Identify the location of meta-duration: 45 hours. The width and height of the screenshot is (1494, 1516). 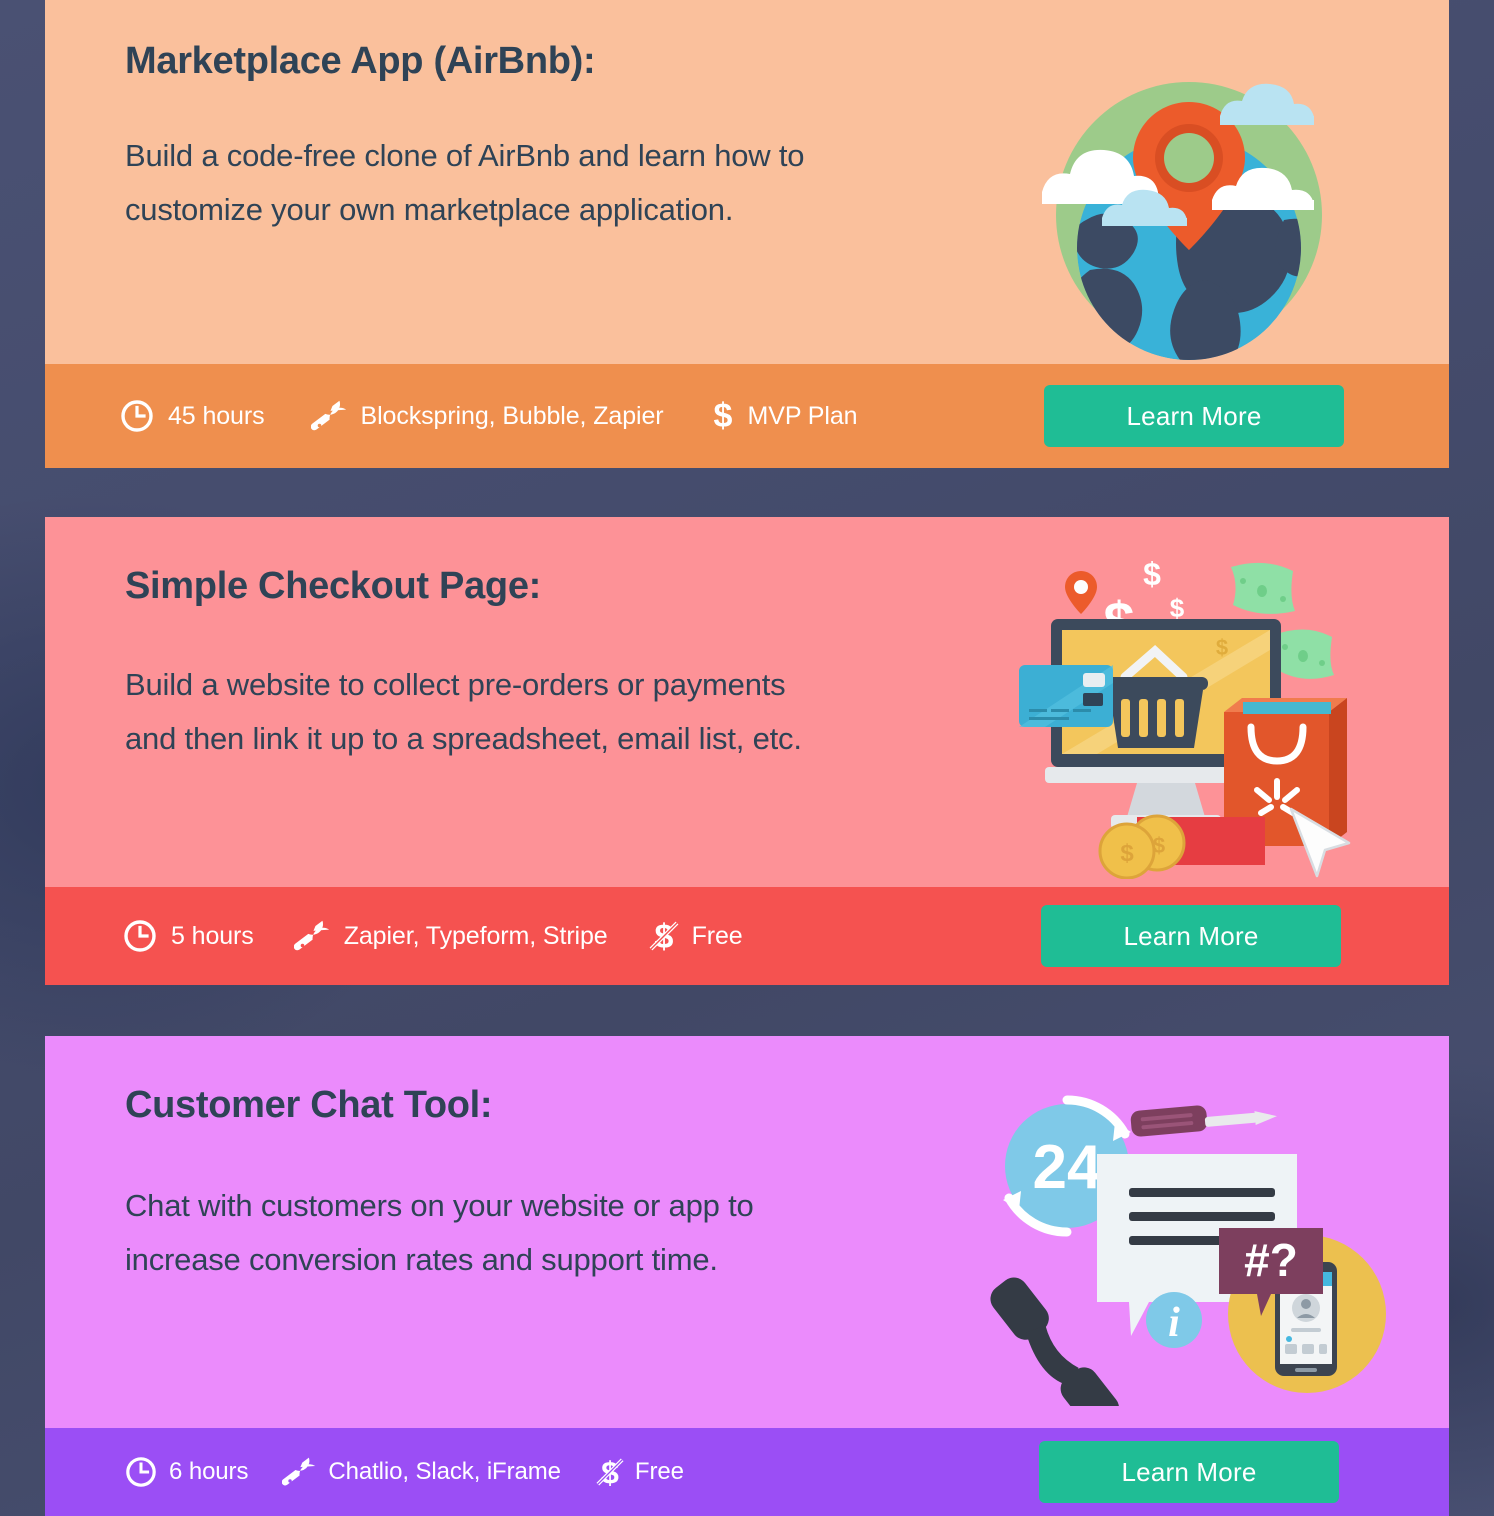
(192, 416).